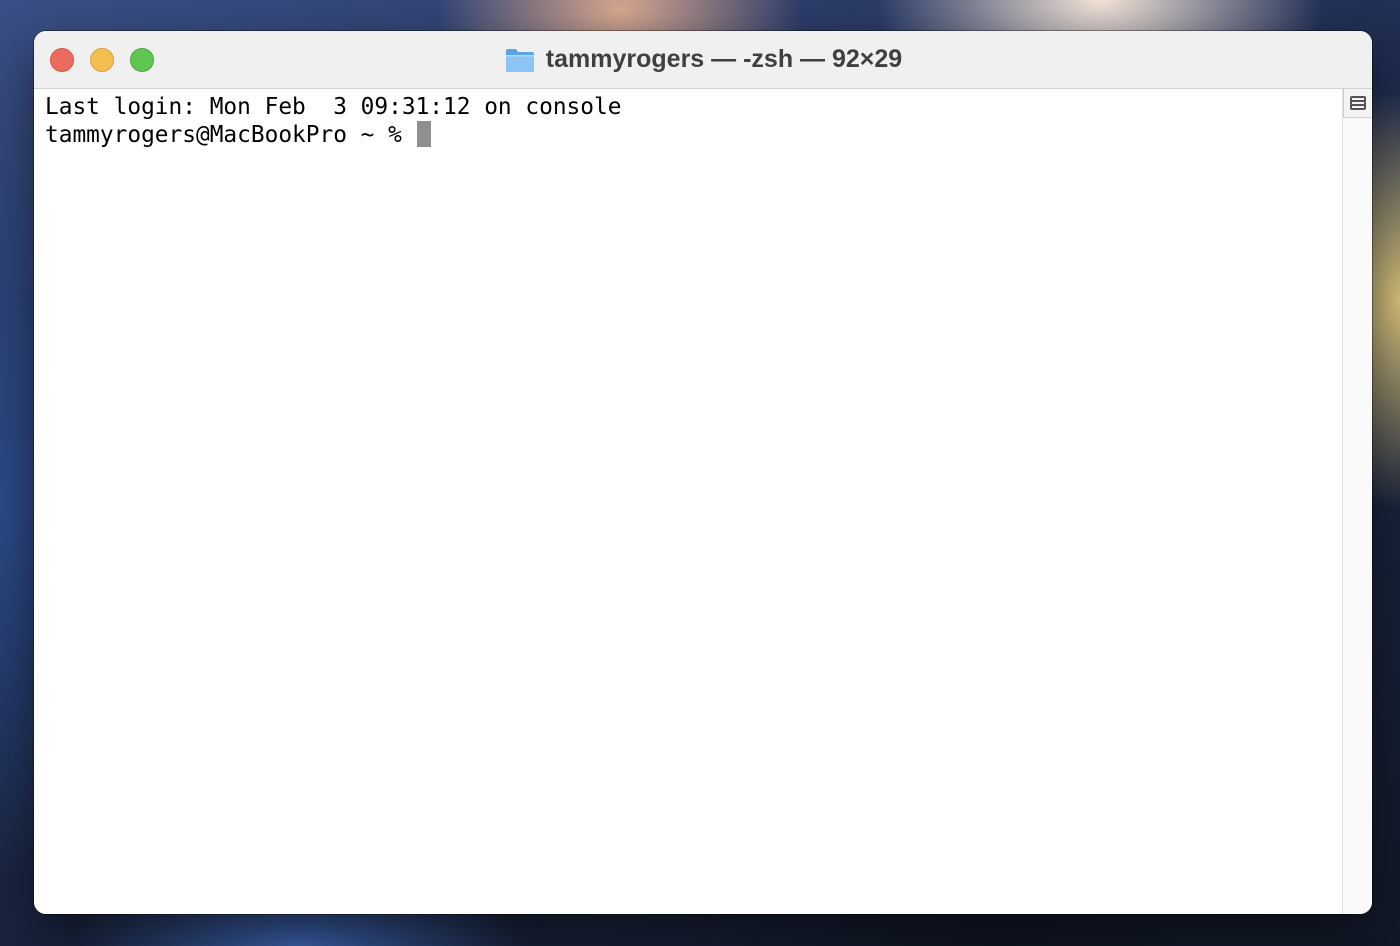 The width and height of the screenshot is (1400, 946). I want to click on vertical-scrollbar, so click(1357, 501).